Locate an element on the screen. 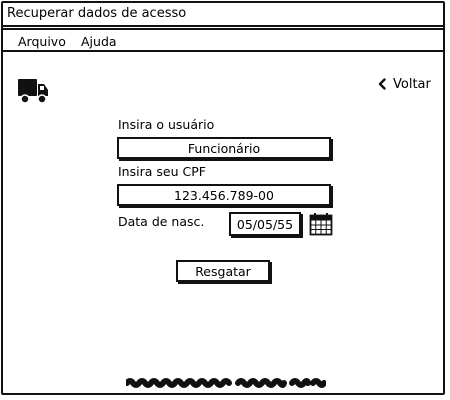 The image size is (450, 400). user-label: Insira o usuário is located at coordinates (166, 124).